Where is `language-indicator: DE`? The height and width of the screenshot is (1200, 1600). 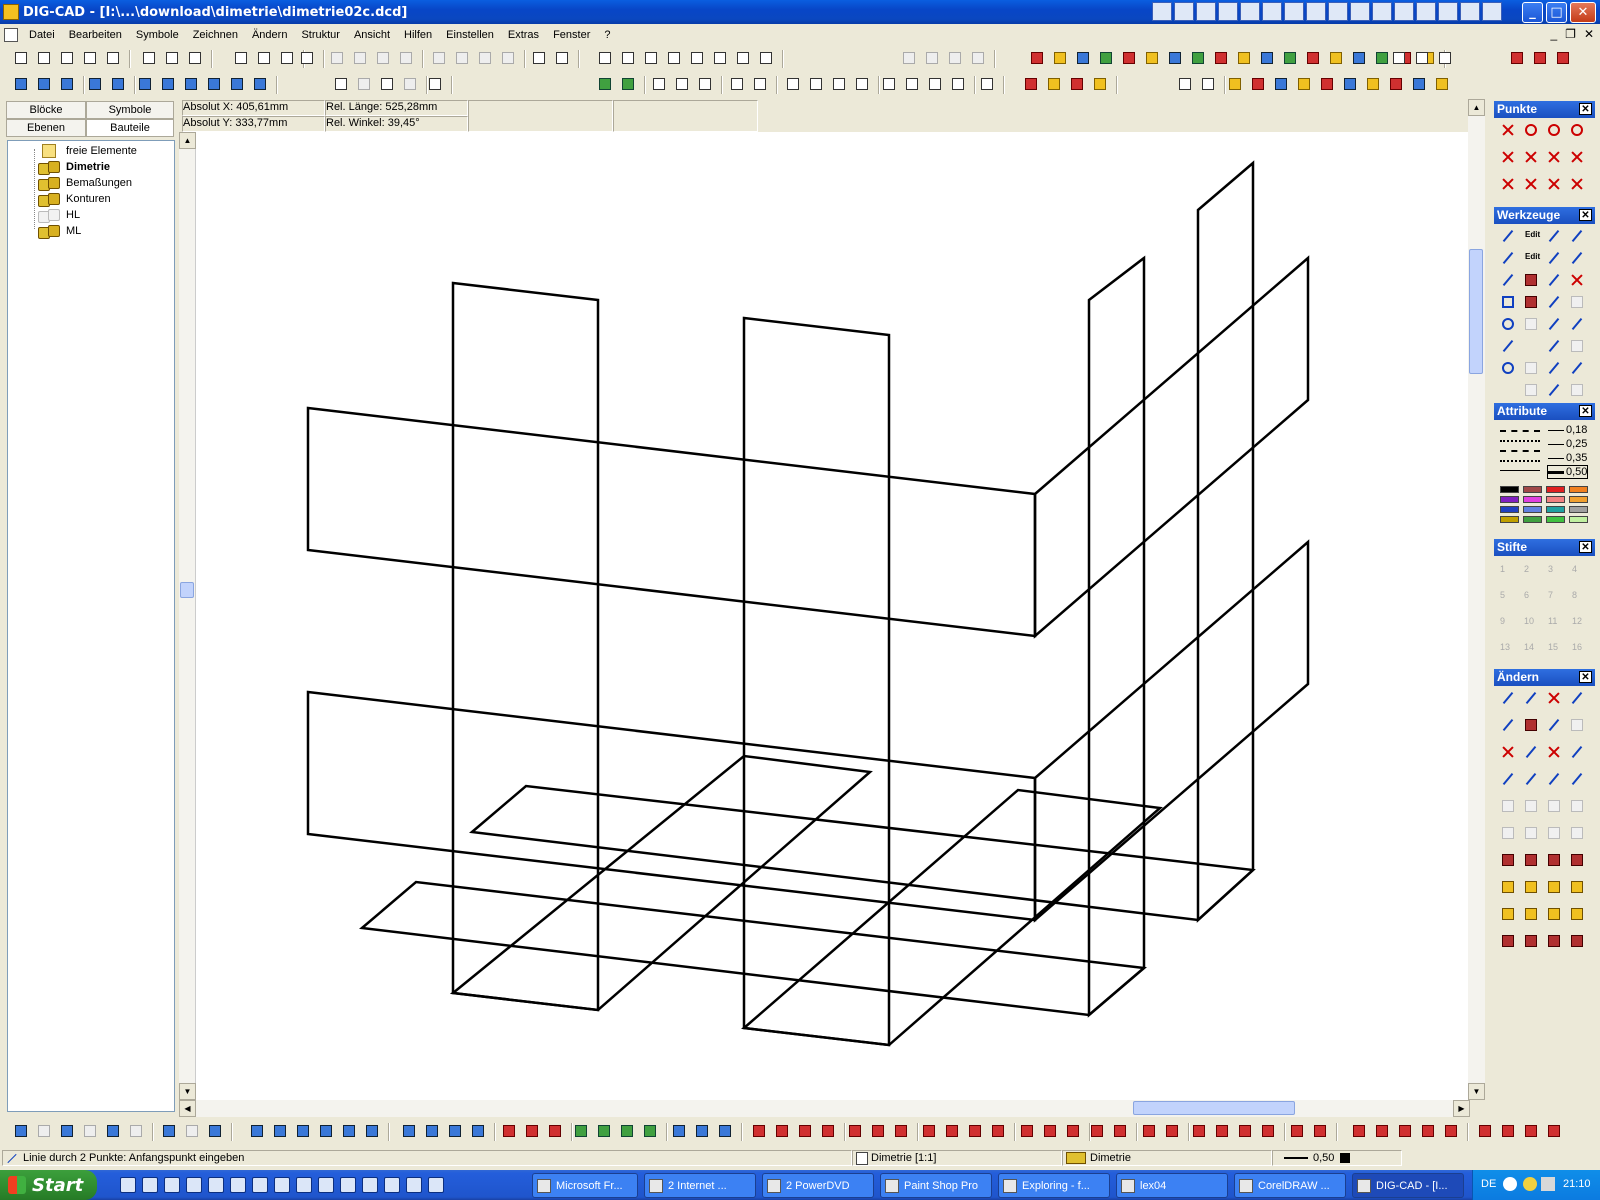
language-indicator: DE is located at coordinates (1488, 1184).